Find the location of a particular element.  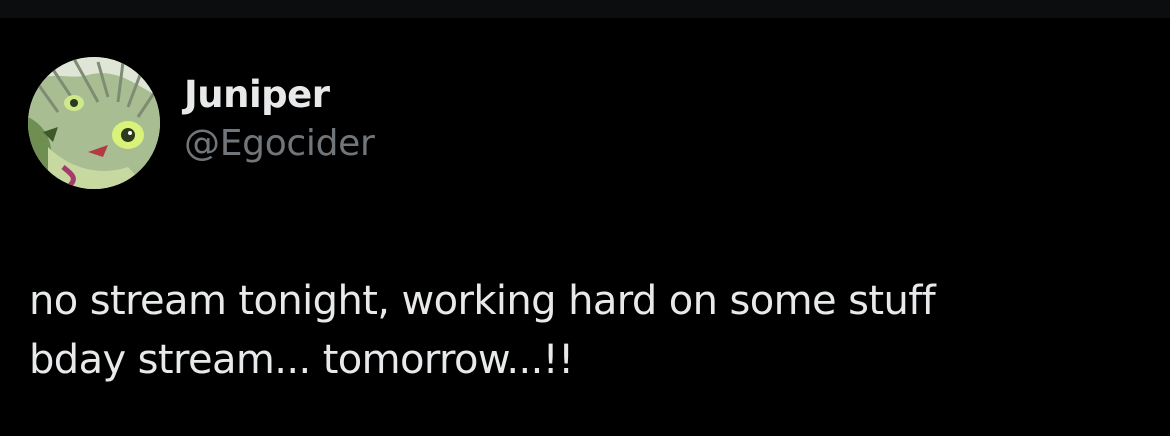

user-handle: @Egocider is located at coordinates (279, 144).